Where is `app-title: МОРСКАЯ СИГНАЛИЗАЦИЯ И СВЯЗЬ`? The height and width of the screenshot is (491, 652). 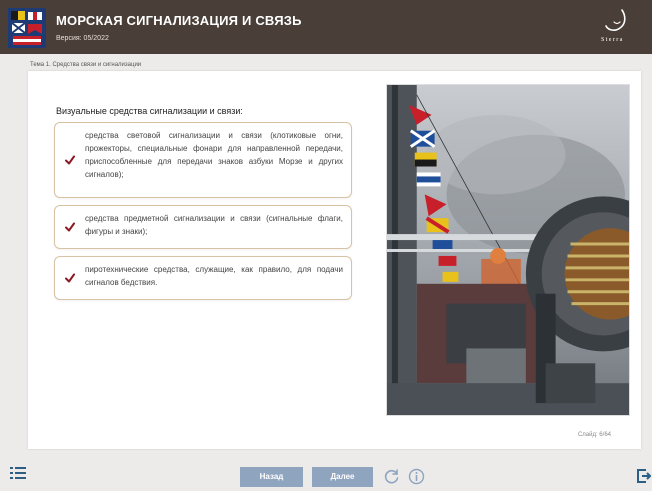 app-title: МОРСКАЯ СИГНАЛИЗАЦИЯ И СВЯЗЬ is located at coordinates (179, 20).